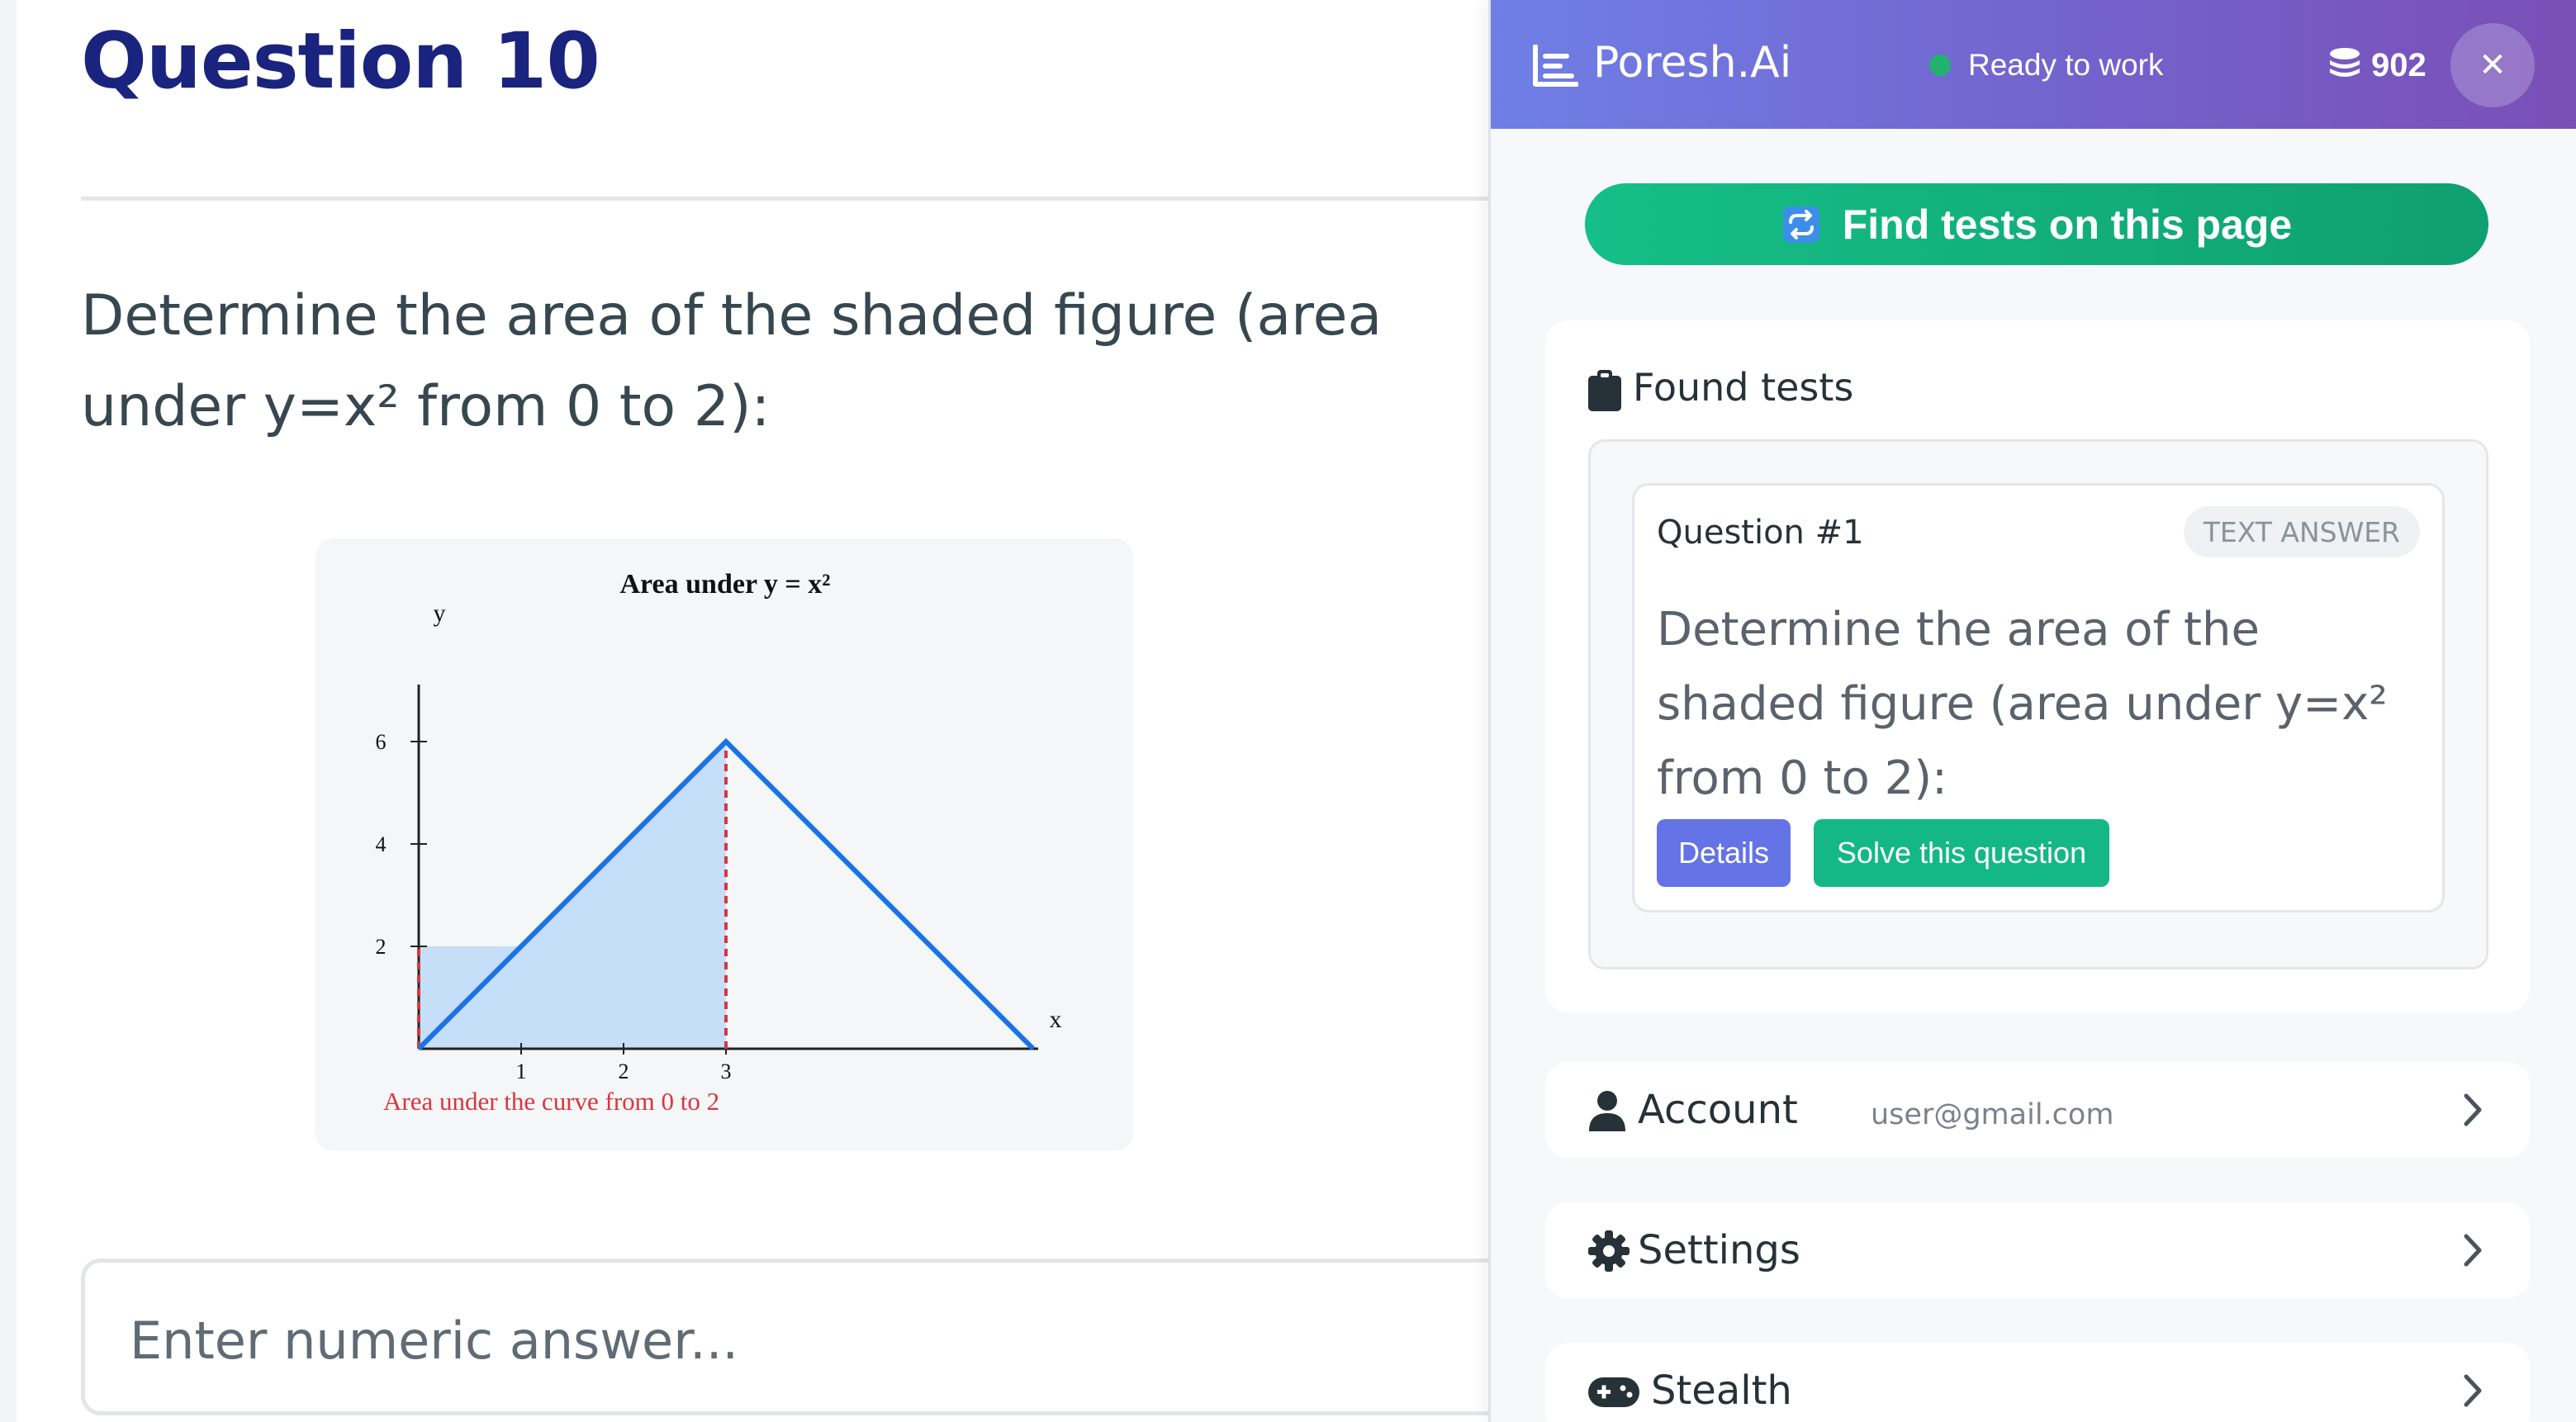  What do you see at coordinates (1800, 224) in the screenshot?
I see `refresh-icon` at bounding box center [1800, 224].